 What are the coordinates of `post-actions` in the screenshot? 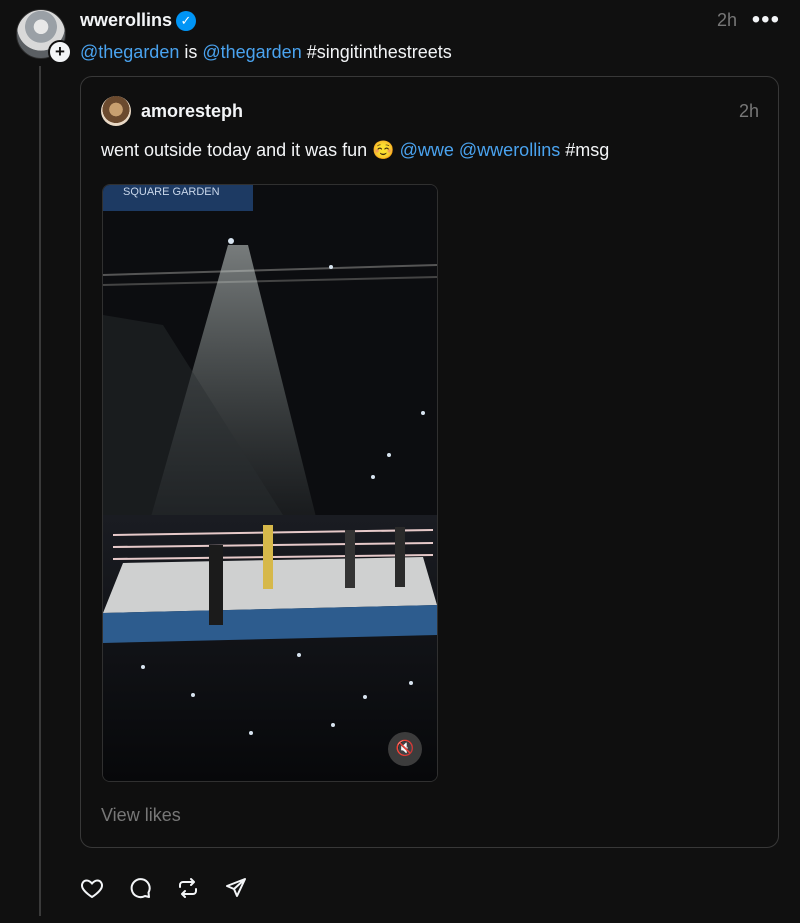 It's located at (164, 888).